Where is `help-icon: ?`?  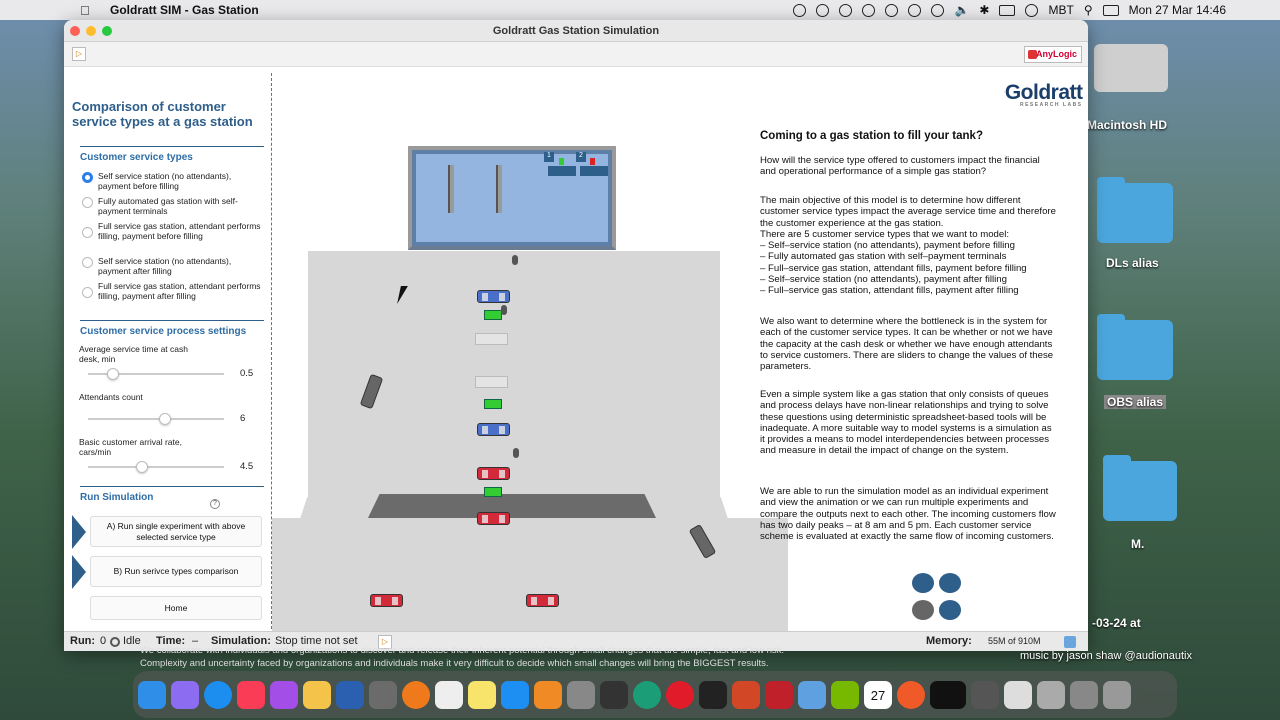
help-icon: ? is located at coordinates (215, 504).